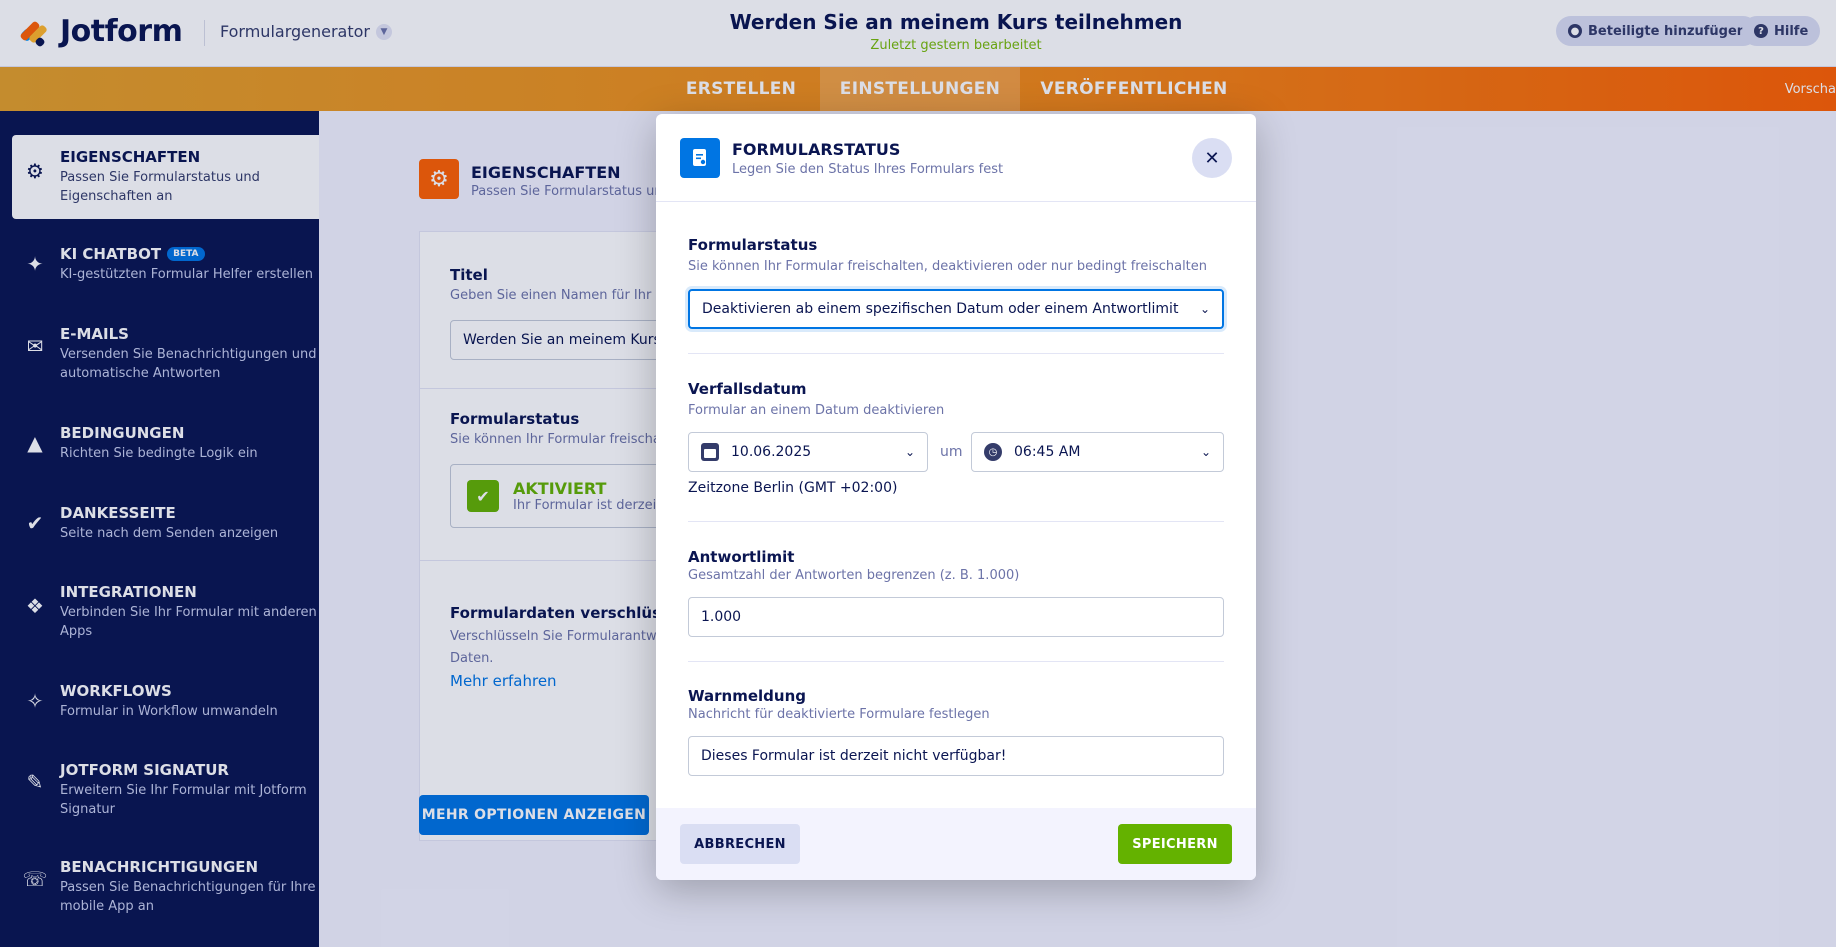  I want to click on expiry-desc: Formular an einem Datum deaktivieren, so click(816, 410).